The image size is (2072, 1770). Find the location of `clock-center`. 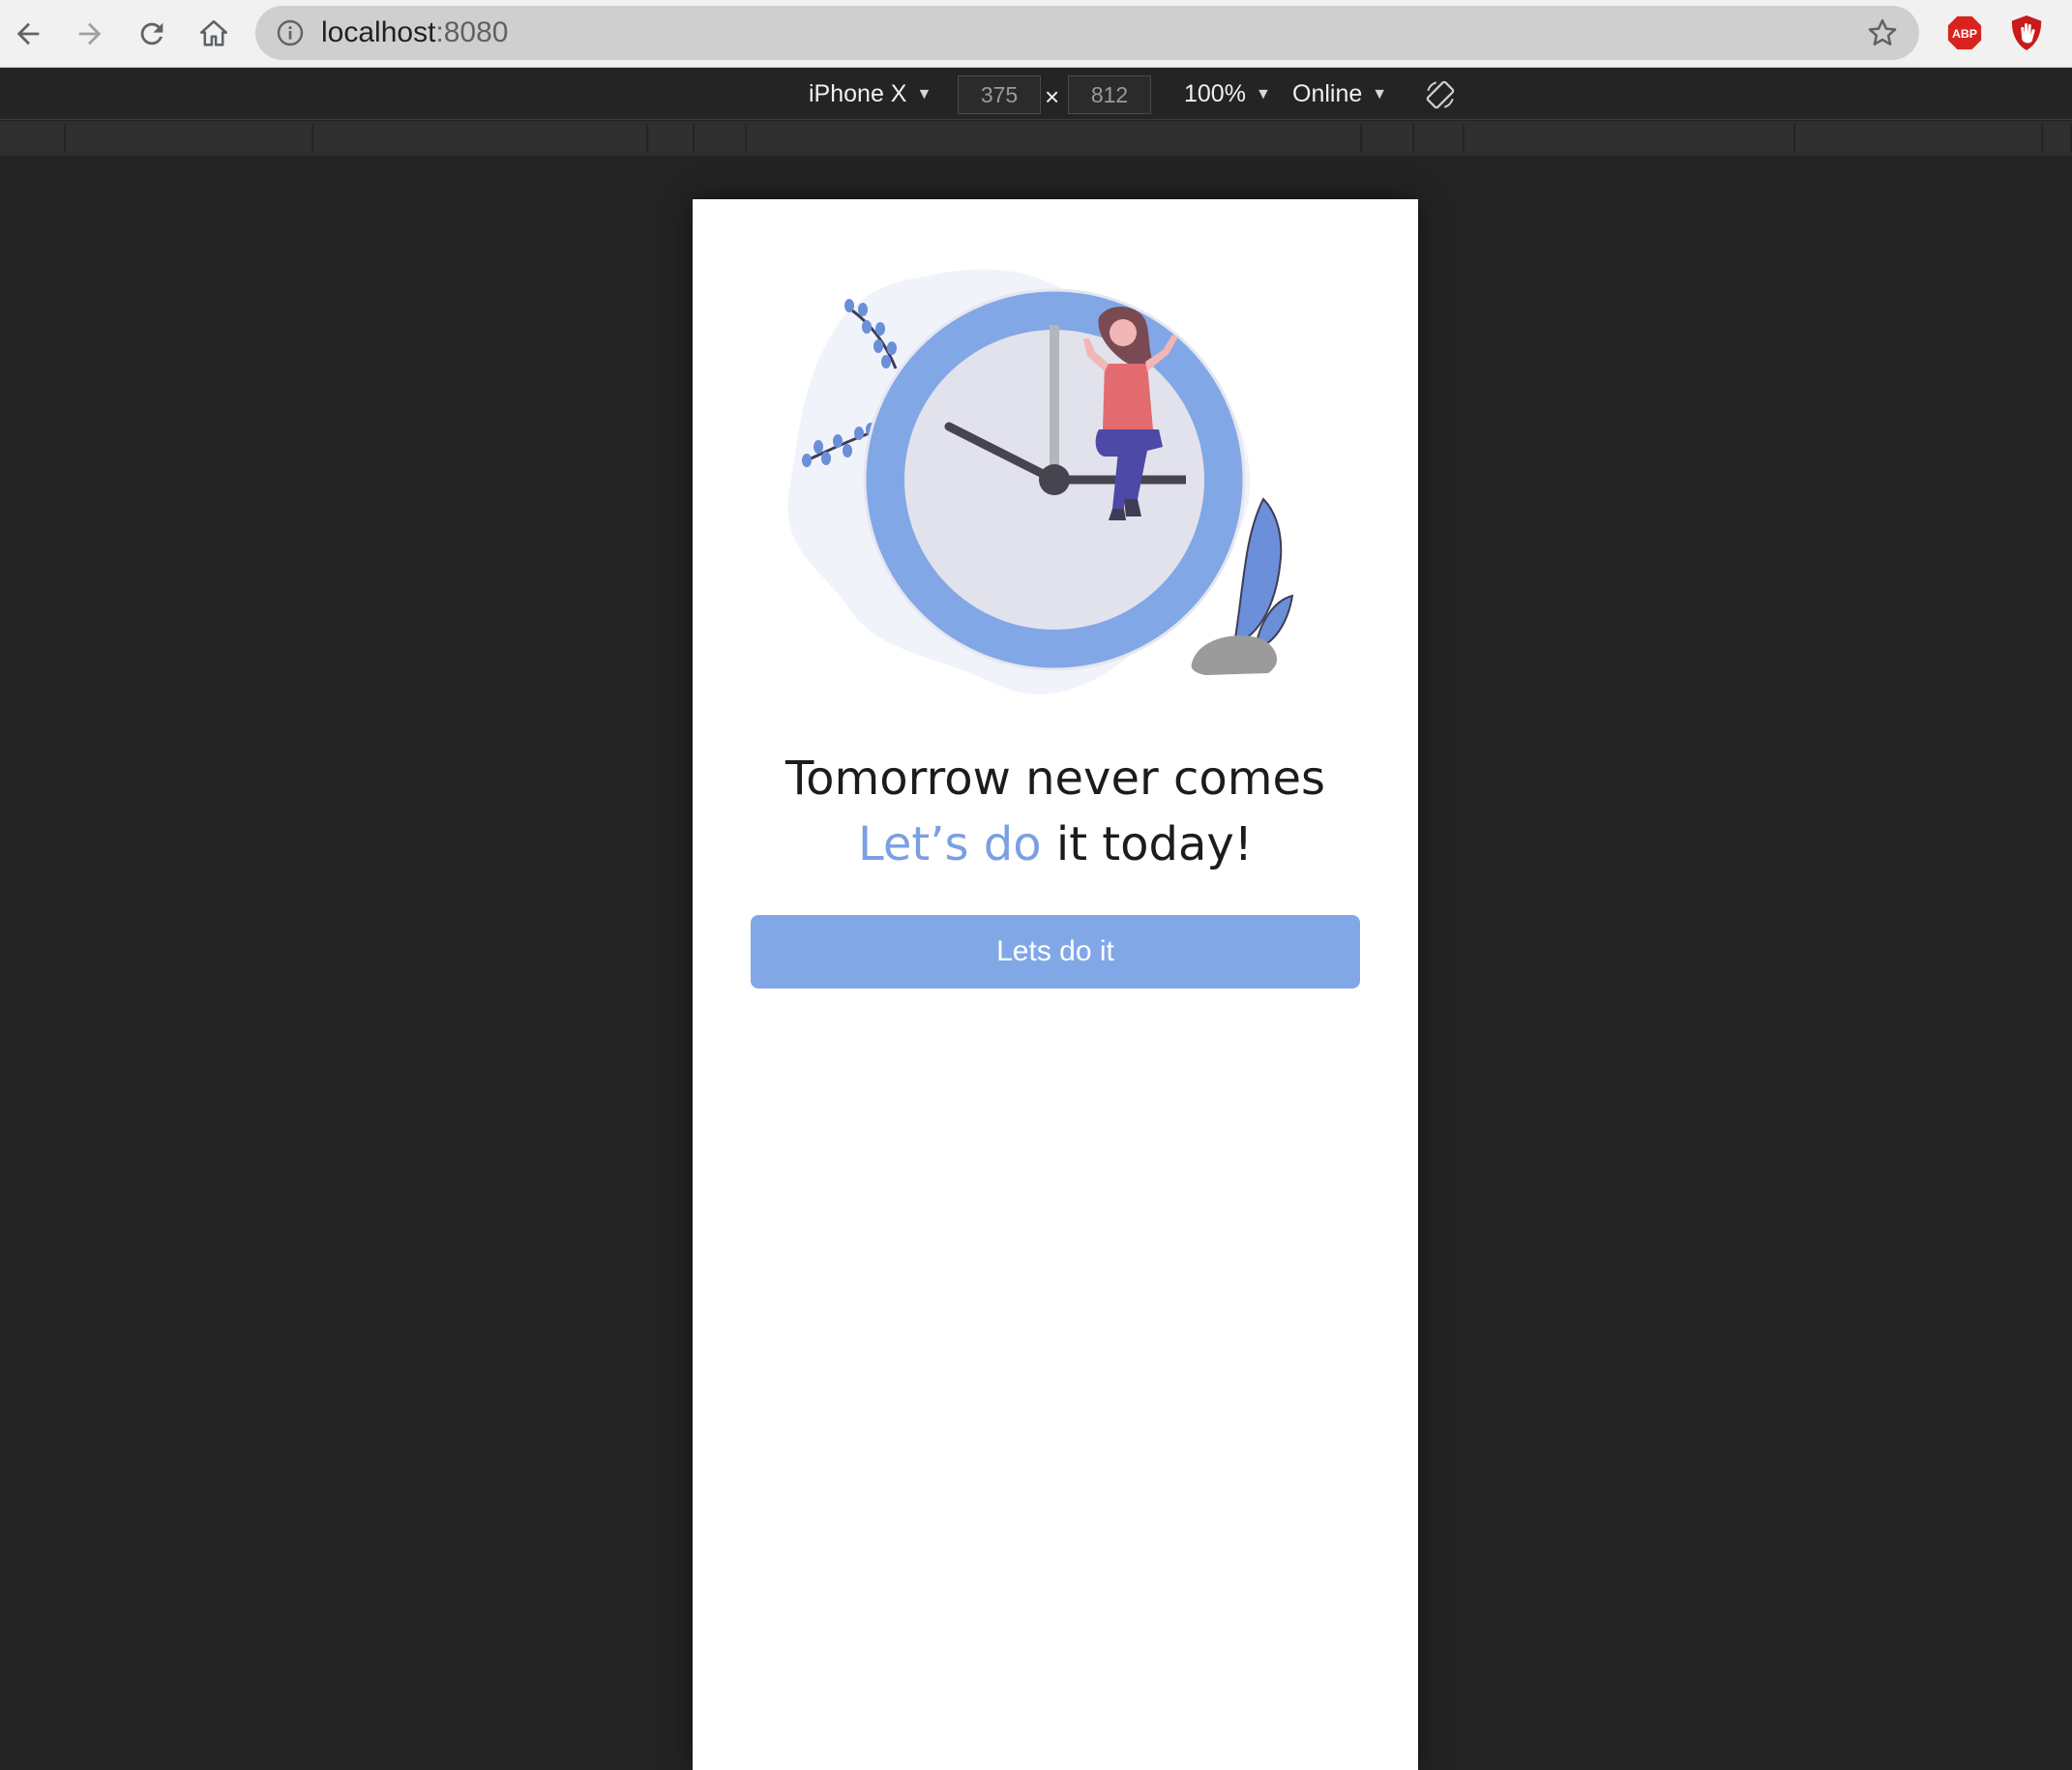

clock-center is located at coordinates (1054, 479).